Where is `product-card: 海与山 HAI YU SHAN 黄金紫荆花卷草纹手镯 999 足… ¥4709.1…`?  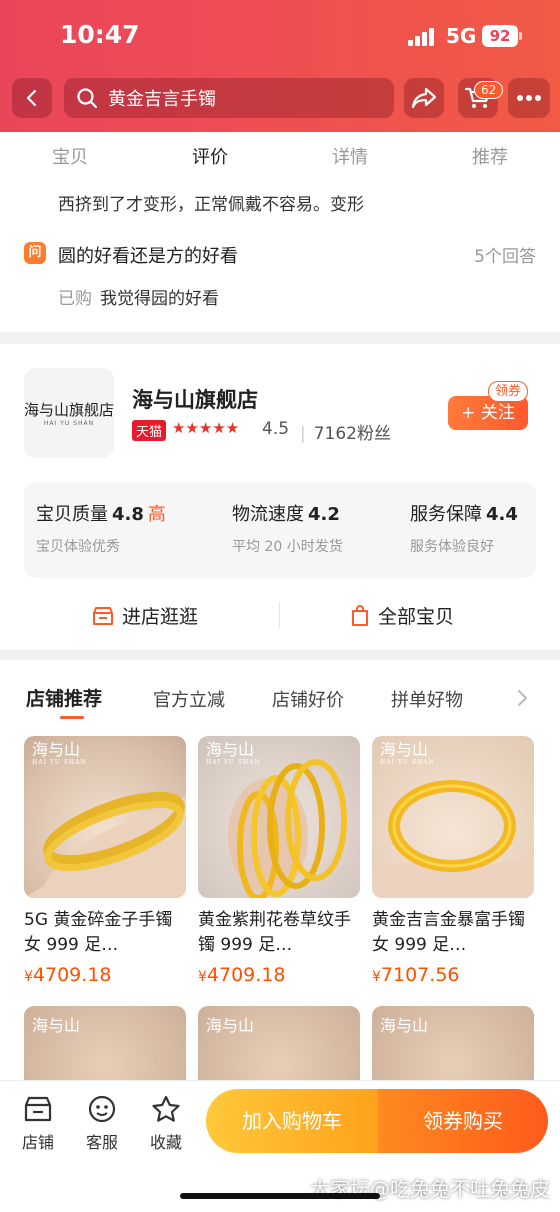 product-card: 海与山 HAI YU SHAN 黄金紫荆花卷草纹手镯 999 足… ¥4709.1… is located at coordinates (279, 861).